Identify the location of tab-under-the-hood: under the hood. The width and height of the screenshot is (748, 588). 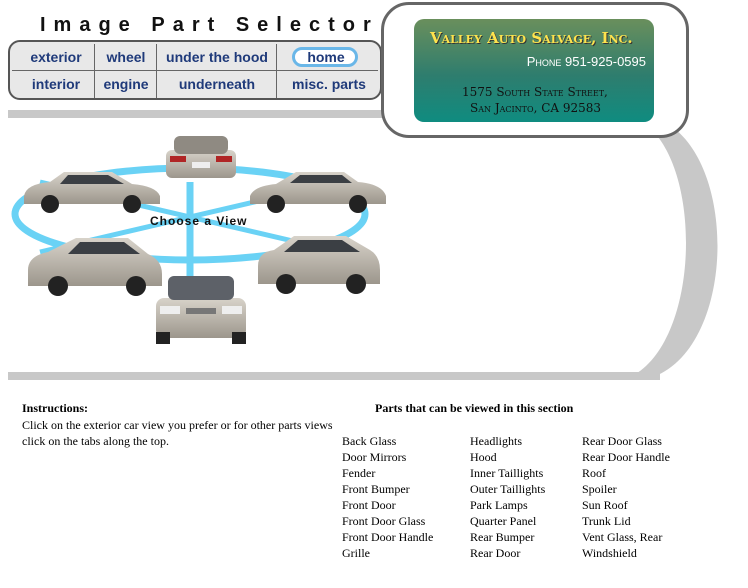
(217, 57).